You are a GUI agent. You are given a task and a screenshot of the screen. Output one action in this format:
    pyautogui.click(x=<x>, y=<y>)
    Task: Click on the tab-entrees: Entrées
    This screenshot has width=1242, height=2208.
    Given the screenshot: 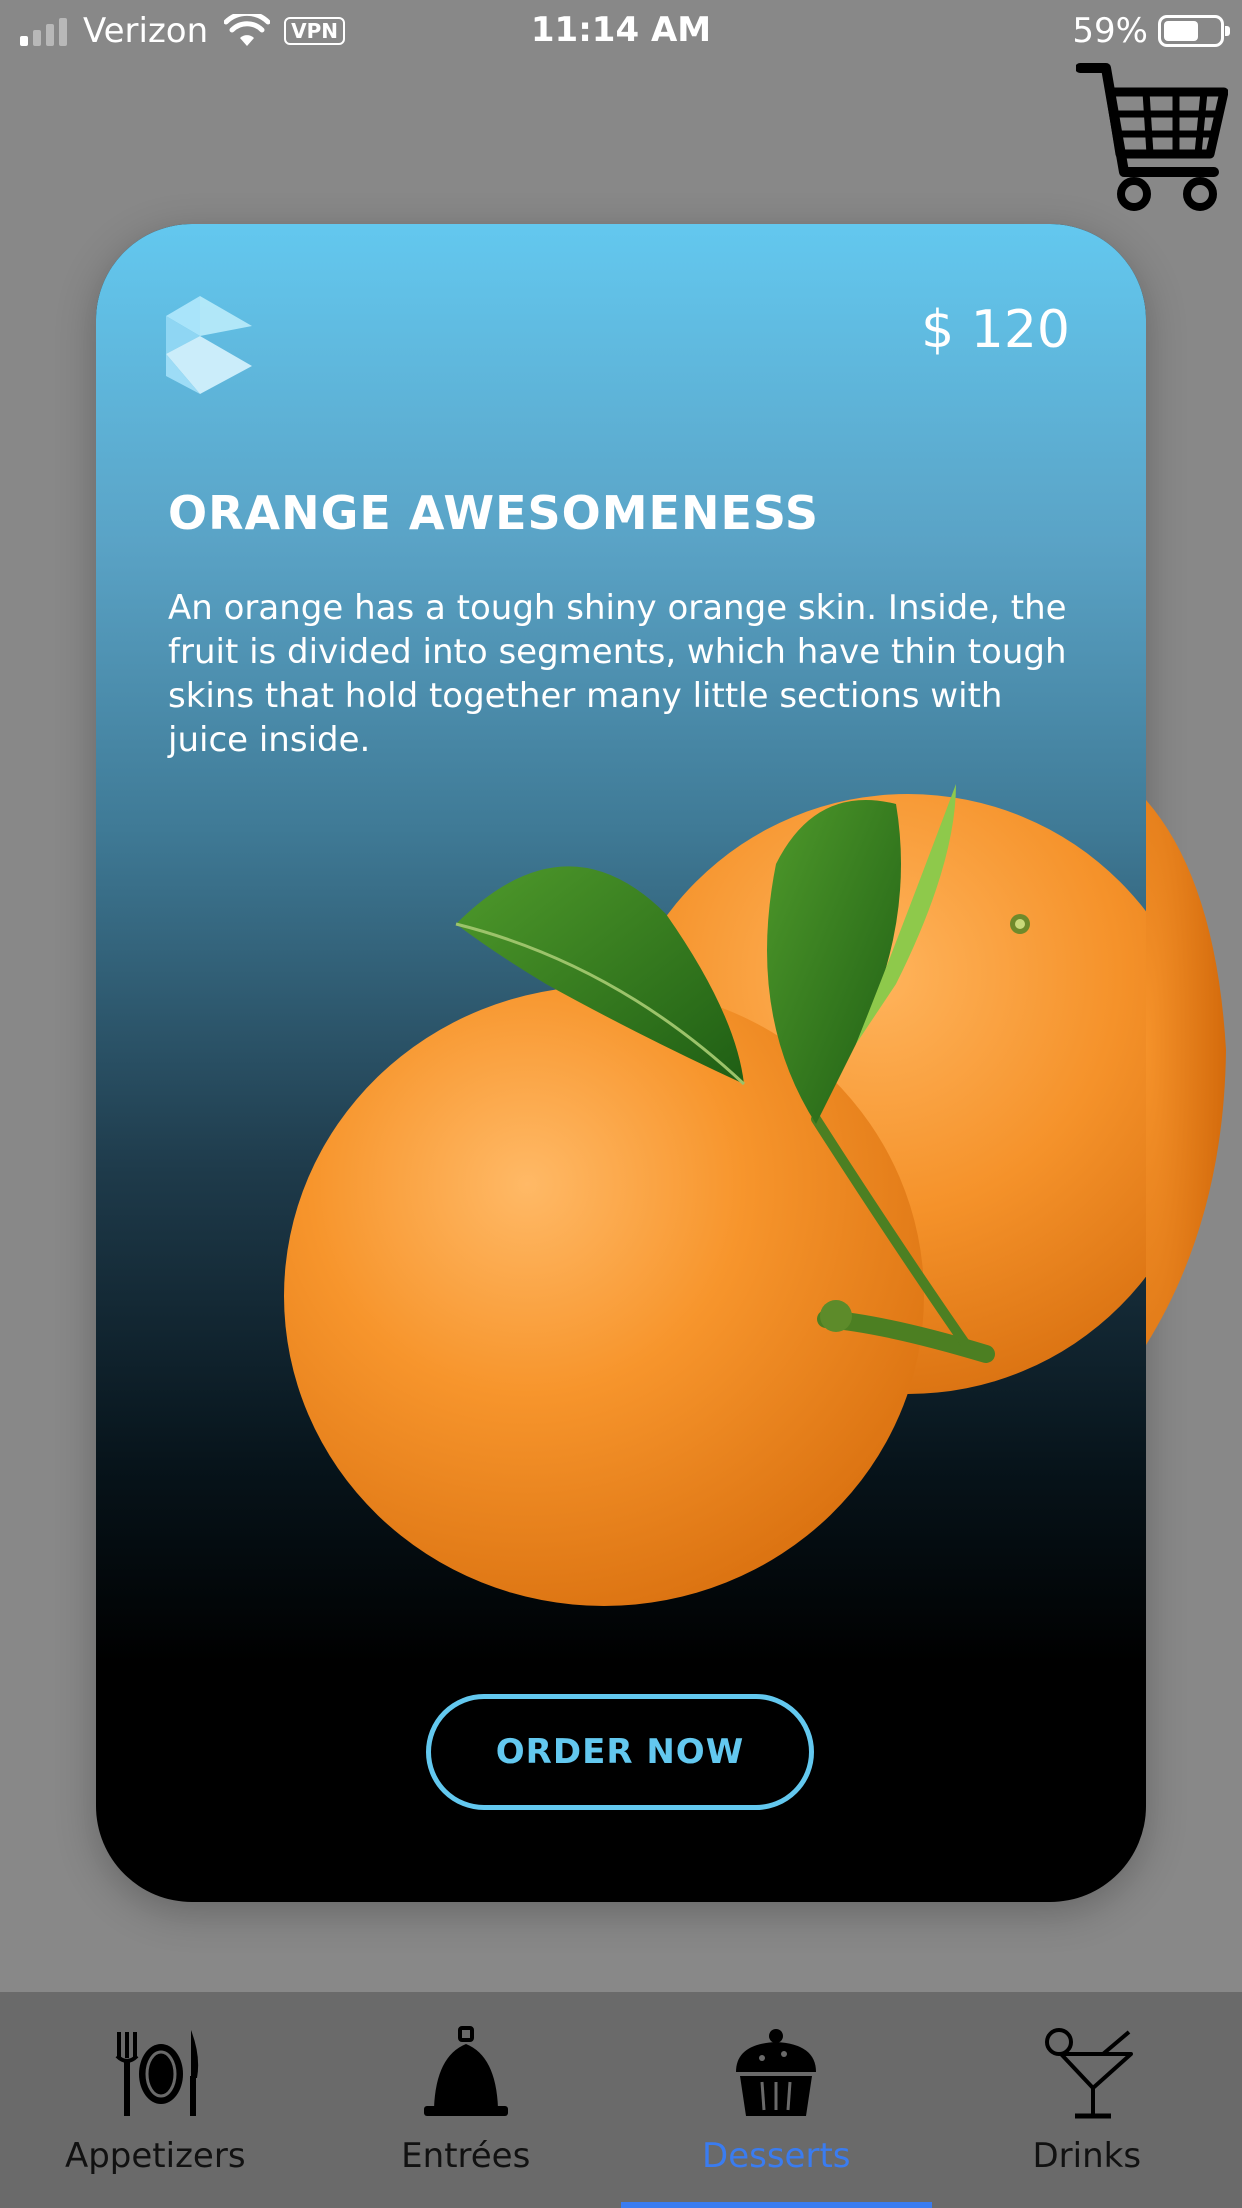 What is the action you would take?
    pyautogui.click(x=466, y=2100)
    